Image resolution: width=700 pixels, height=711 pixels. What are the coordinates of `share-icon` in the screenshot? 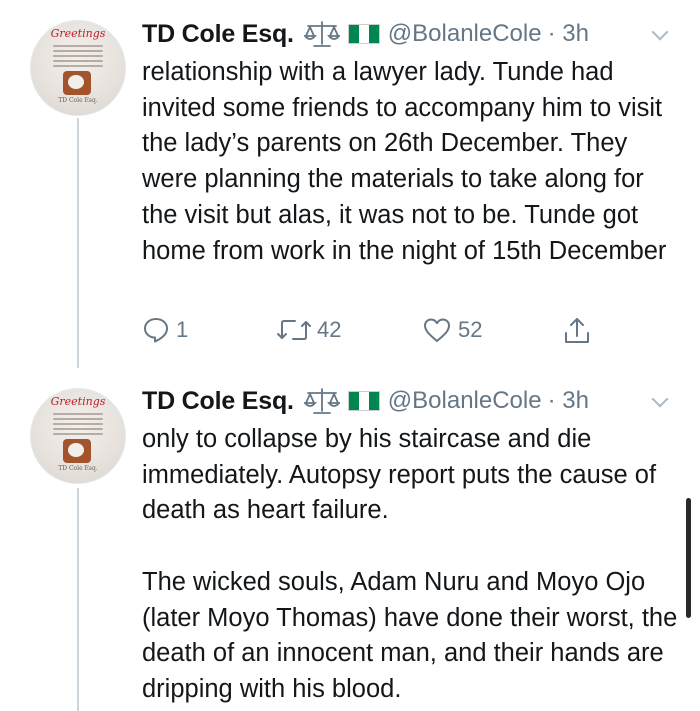 It's located at (577, 330).